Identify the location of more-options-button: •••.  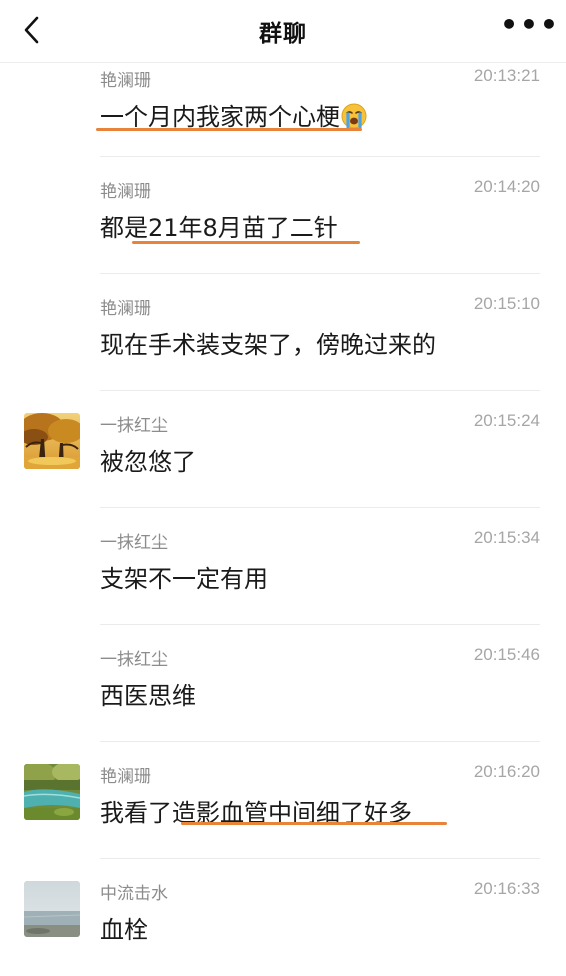
(529, 29).